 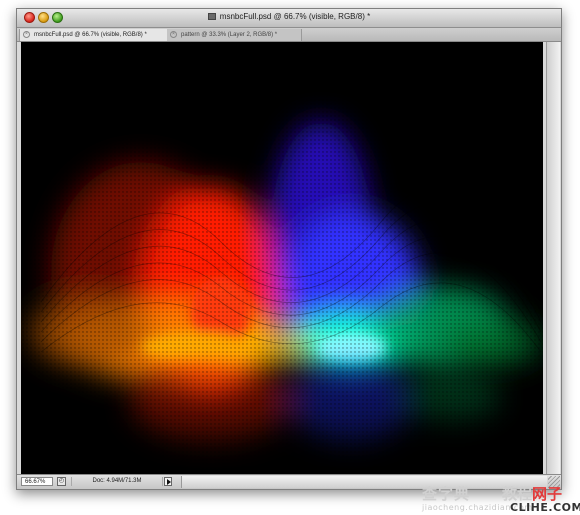 What do you see at coordinates (545, 507) in the screenshot?
I see `watermark-site: CLIHE.COM` at bounding box center [545, 507].